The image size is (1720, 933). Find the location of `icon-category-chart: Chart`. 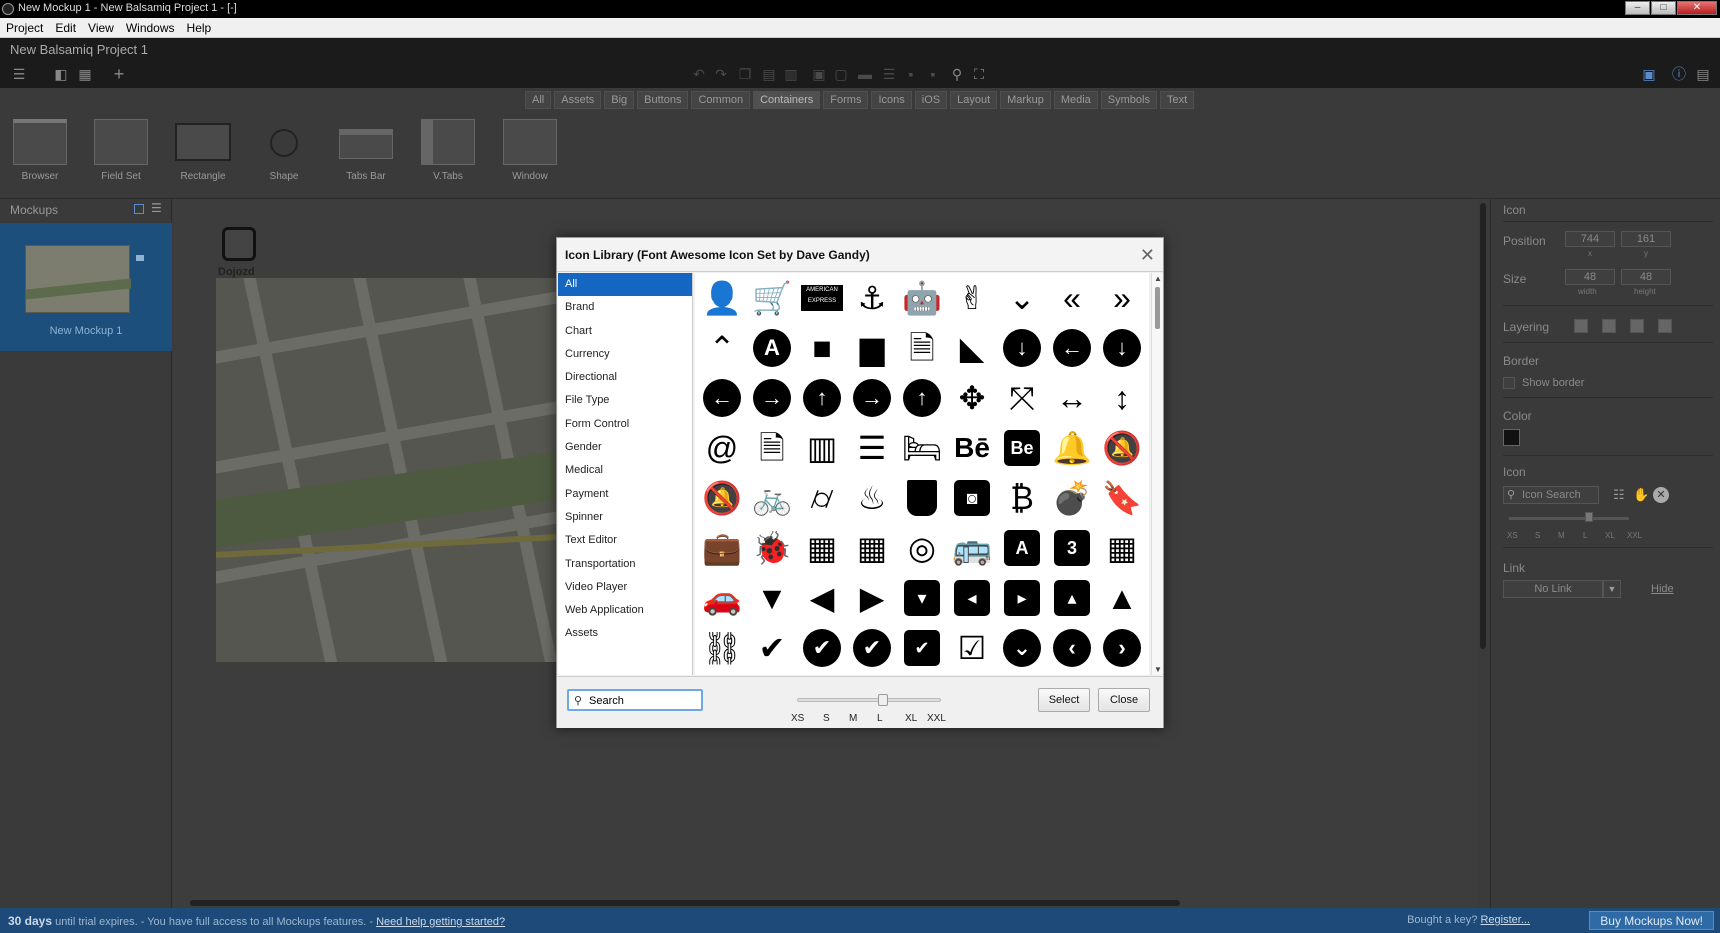

icon-category-chart: Chart is located at coordinates (625, 331).